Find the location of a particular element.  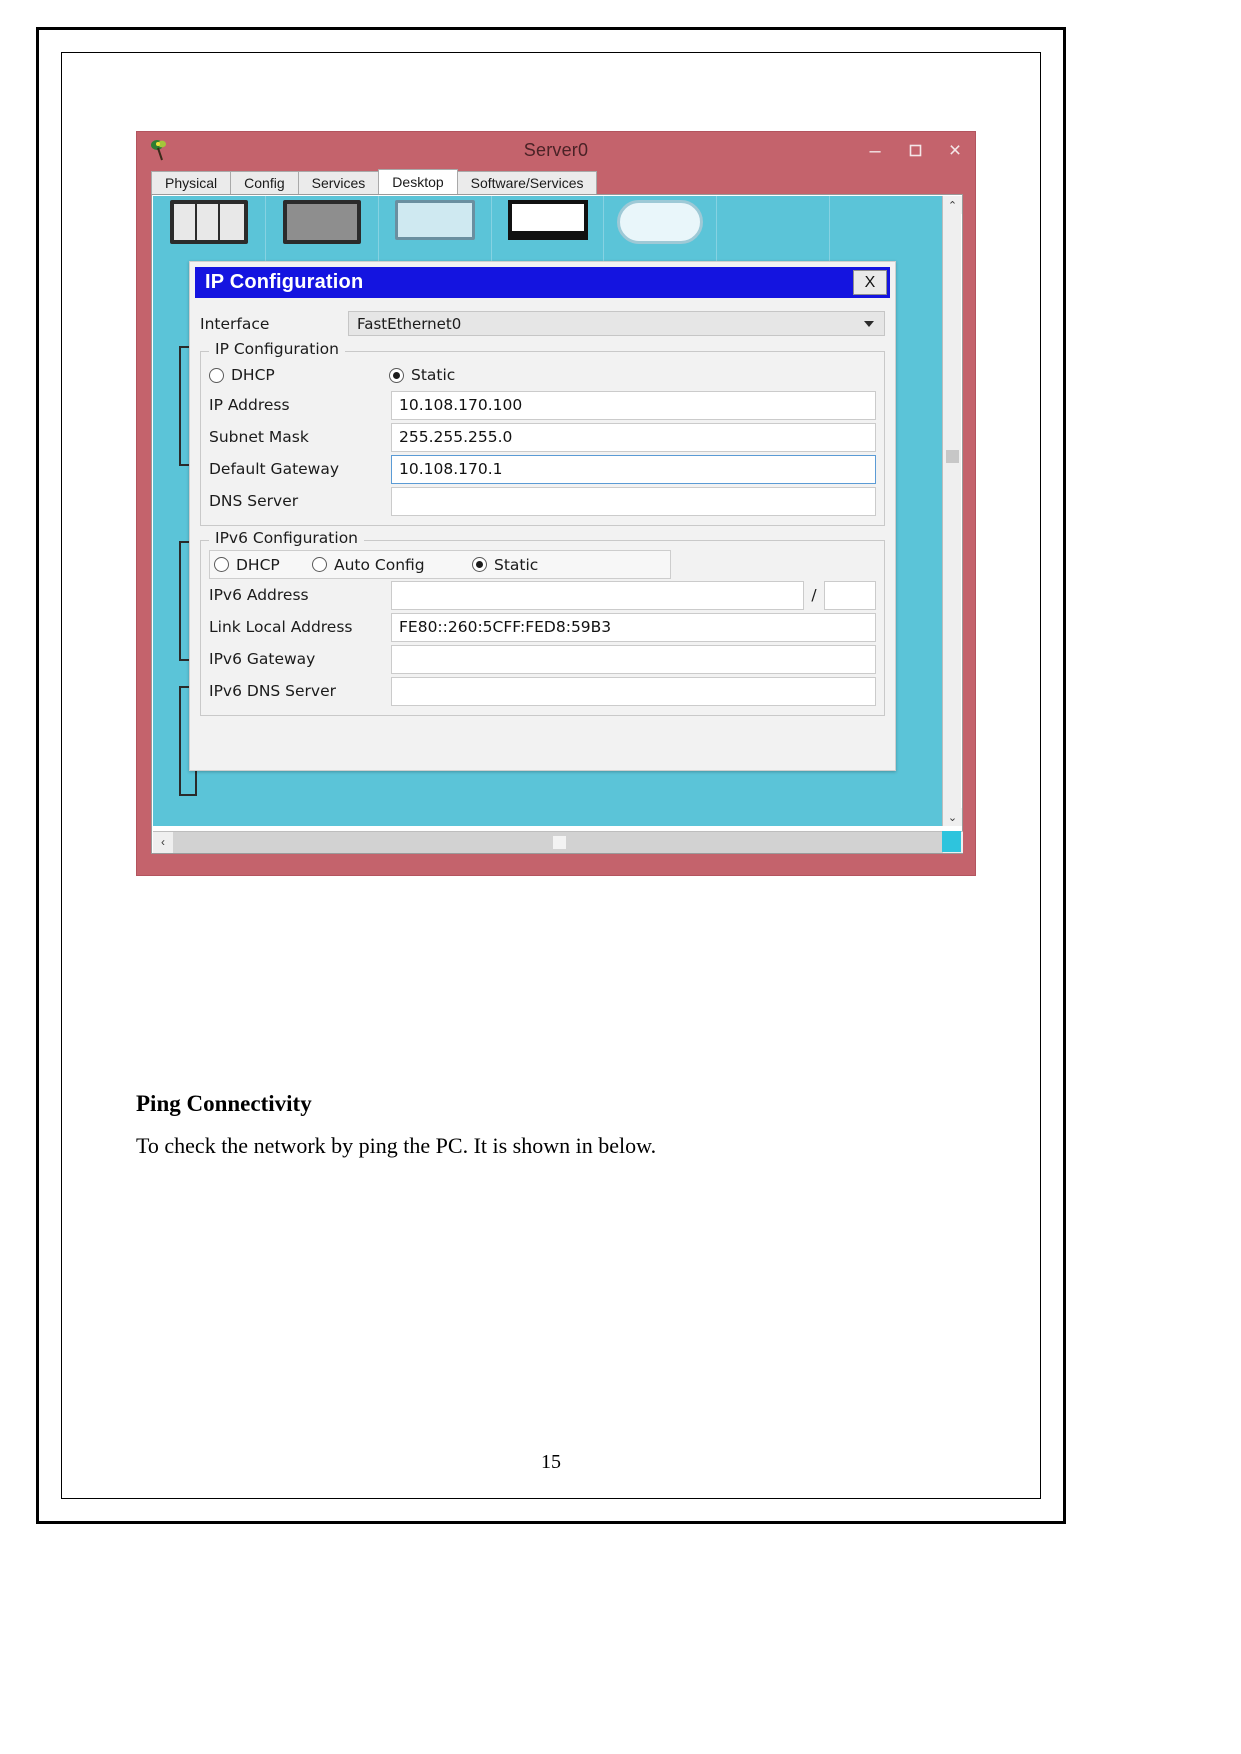

interface-value: FastEthernet0 is located at coordinates (409, 323).